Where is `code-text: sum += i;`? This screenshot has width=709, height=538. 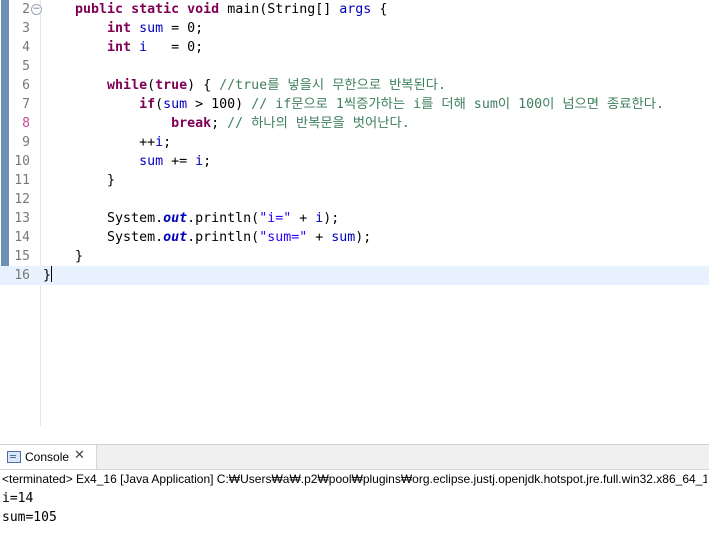 code-text: sum += i; is located at coordinates (127, 161).